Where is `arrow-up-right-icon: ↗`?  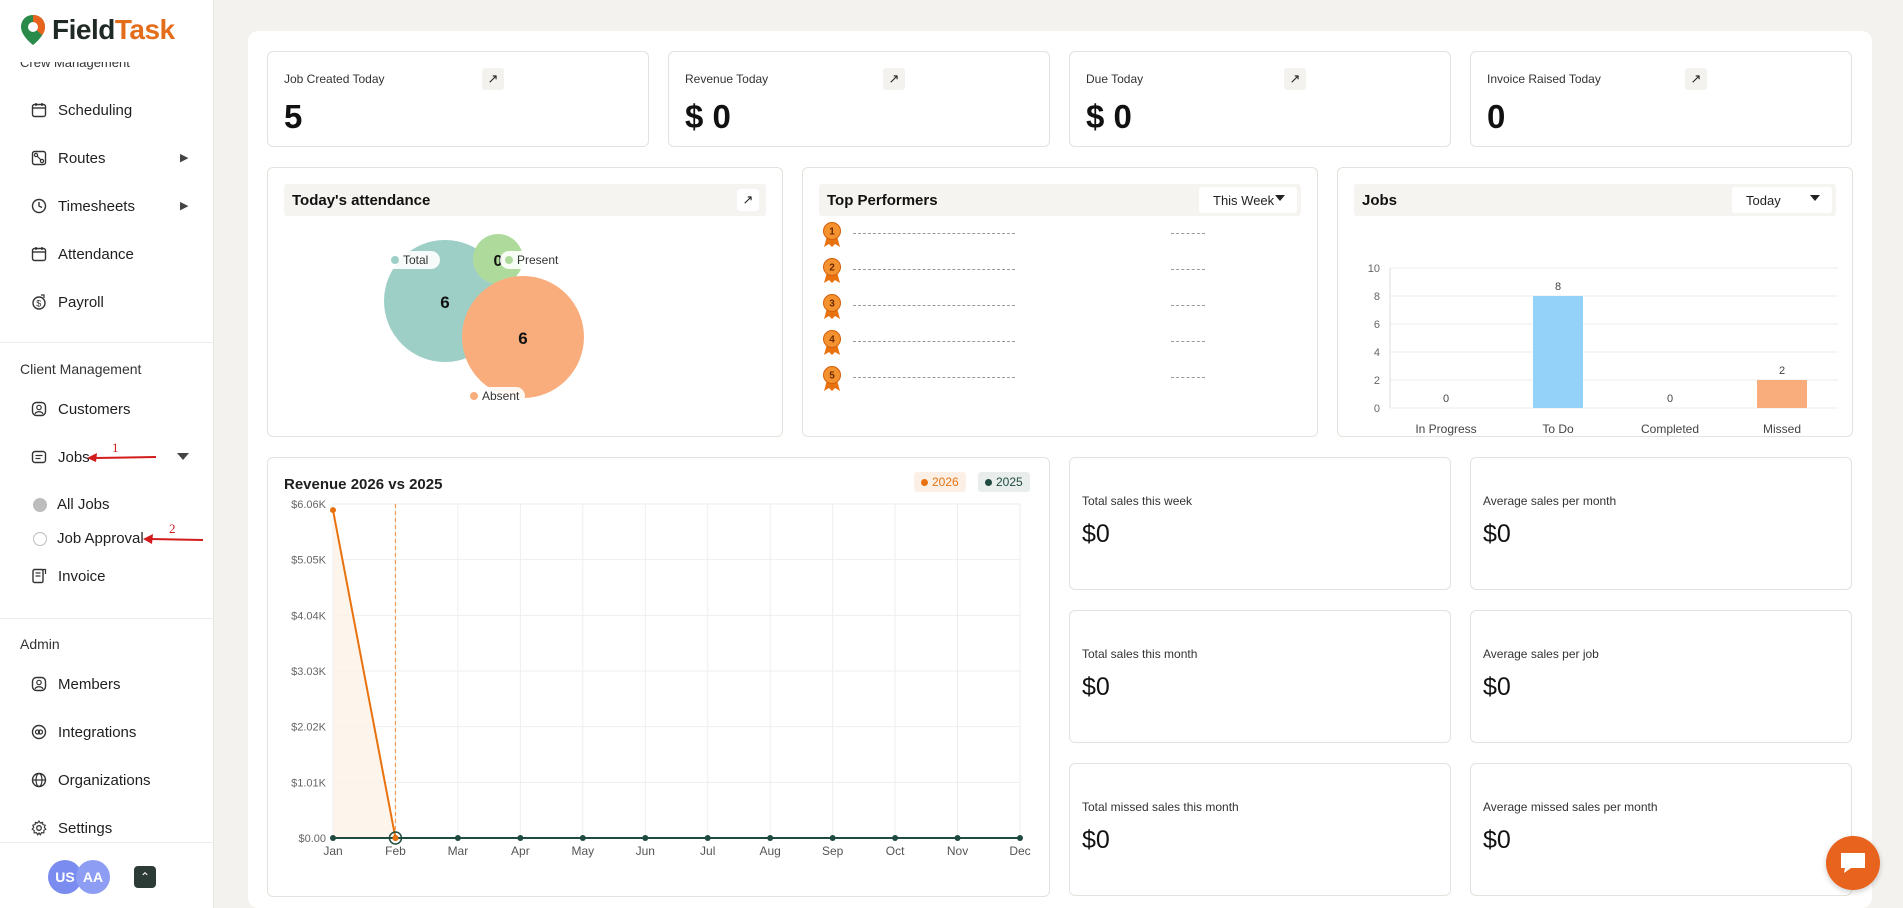
arrow-up-right-icon: ↗ is located at coordinates (748, 199).